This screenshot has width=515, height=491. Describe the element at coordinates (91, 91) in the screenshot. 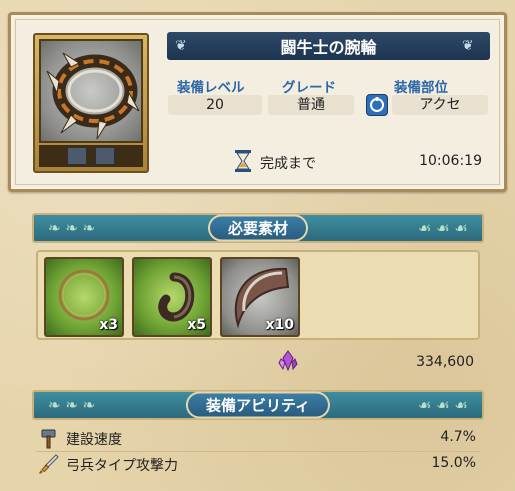

I see `bracelet-icon` at that location.